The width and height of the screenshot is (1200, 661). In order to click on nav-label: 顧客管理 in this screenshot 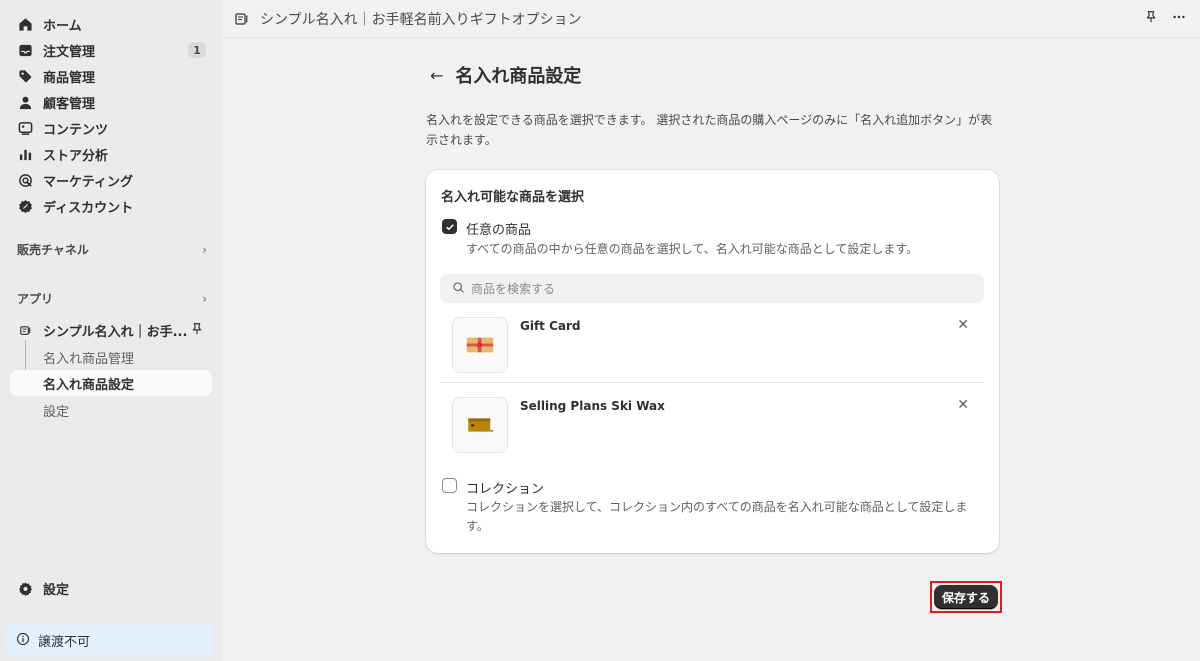, I will do `click(69, 104)`.